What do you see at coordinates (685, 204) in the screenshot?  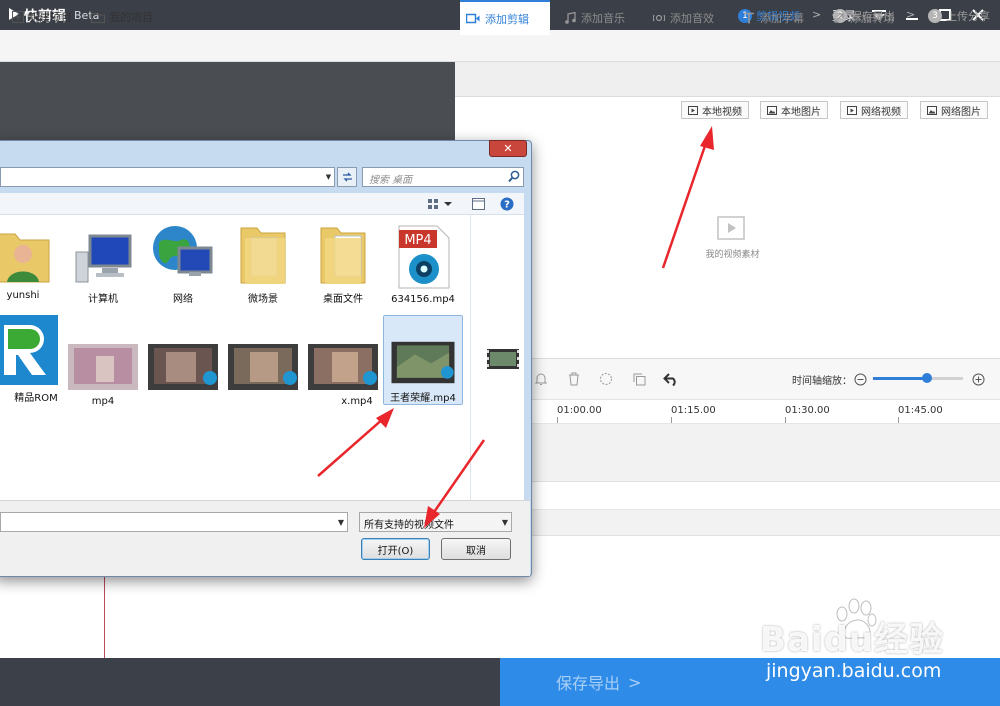 I see `annotation-arrow-local-video` at bounding box center [685, 204].